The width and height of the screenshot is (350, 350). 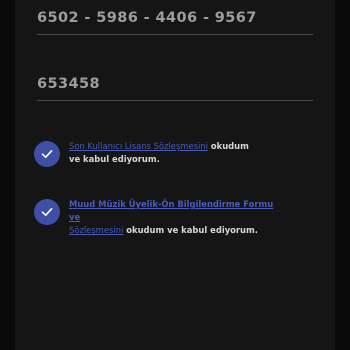 What do you see at coordinates (175, 87) in the screenshot?
I see `verification-code-field: 653458` at bounding box center [175, 87].